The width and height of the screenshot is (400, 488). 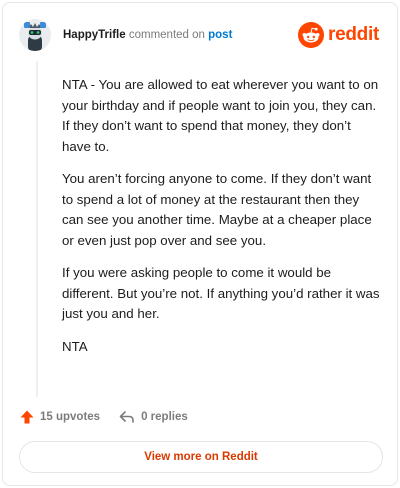 I want to click on comment-header: HappyTrifle commented on post reddit, so click(x=200, y=37).